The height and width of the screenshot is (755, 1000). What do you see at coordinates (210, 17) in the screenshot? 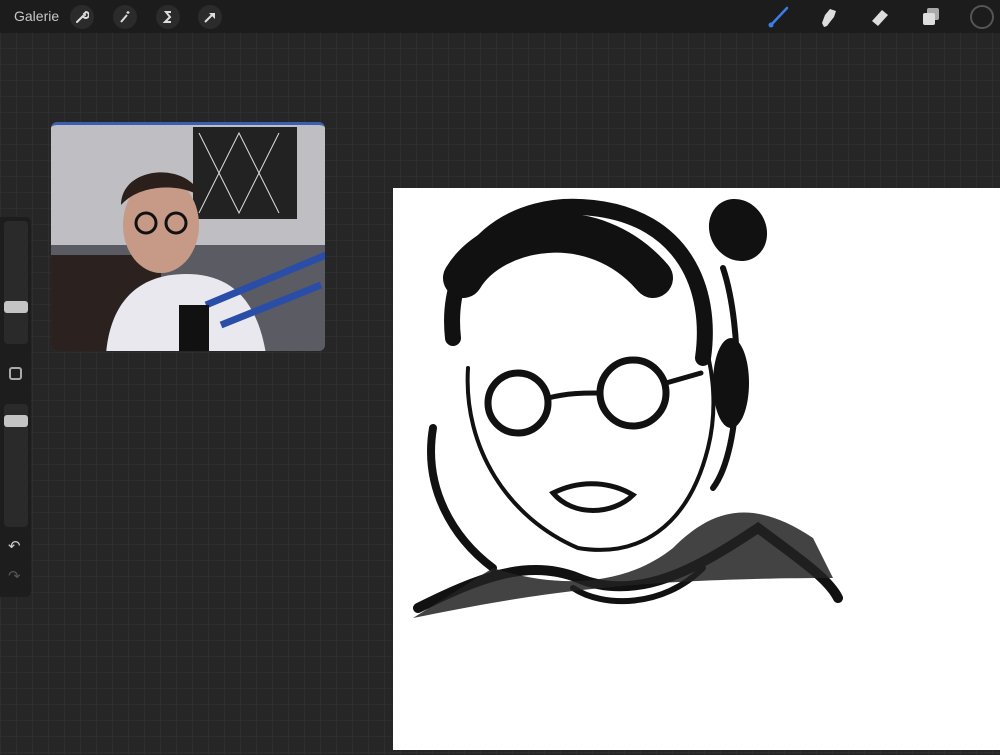
I see `transform-arrow-icon` at bounding box center [210, 17].